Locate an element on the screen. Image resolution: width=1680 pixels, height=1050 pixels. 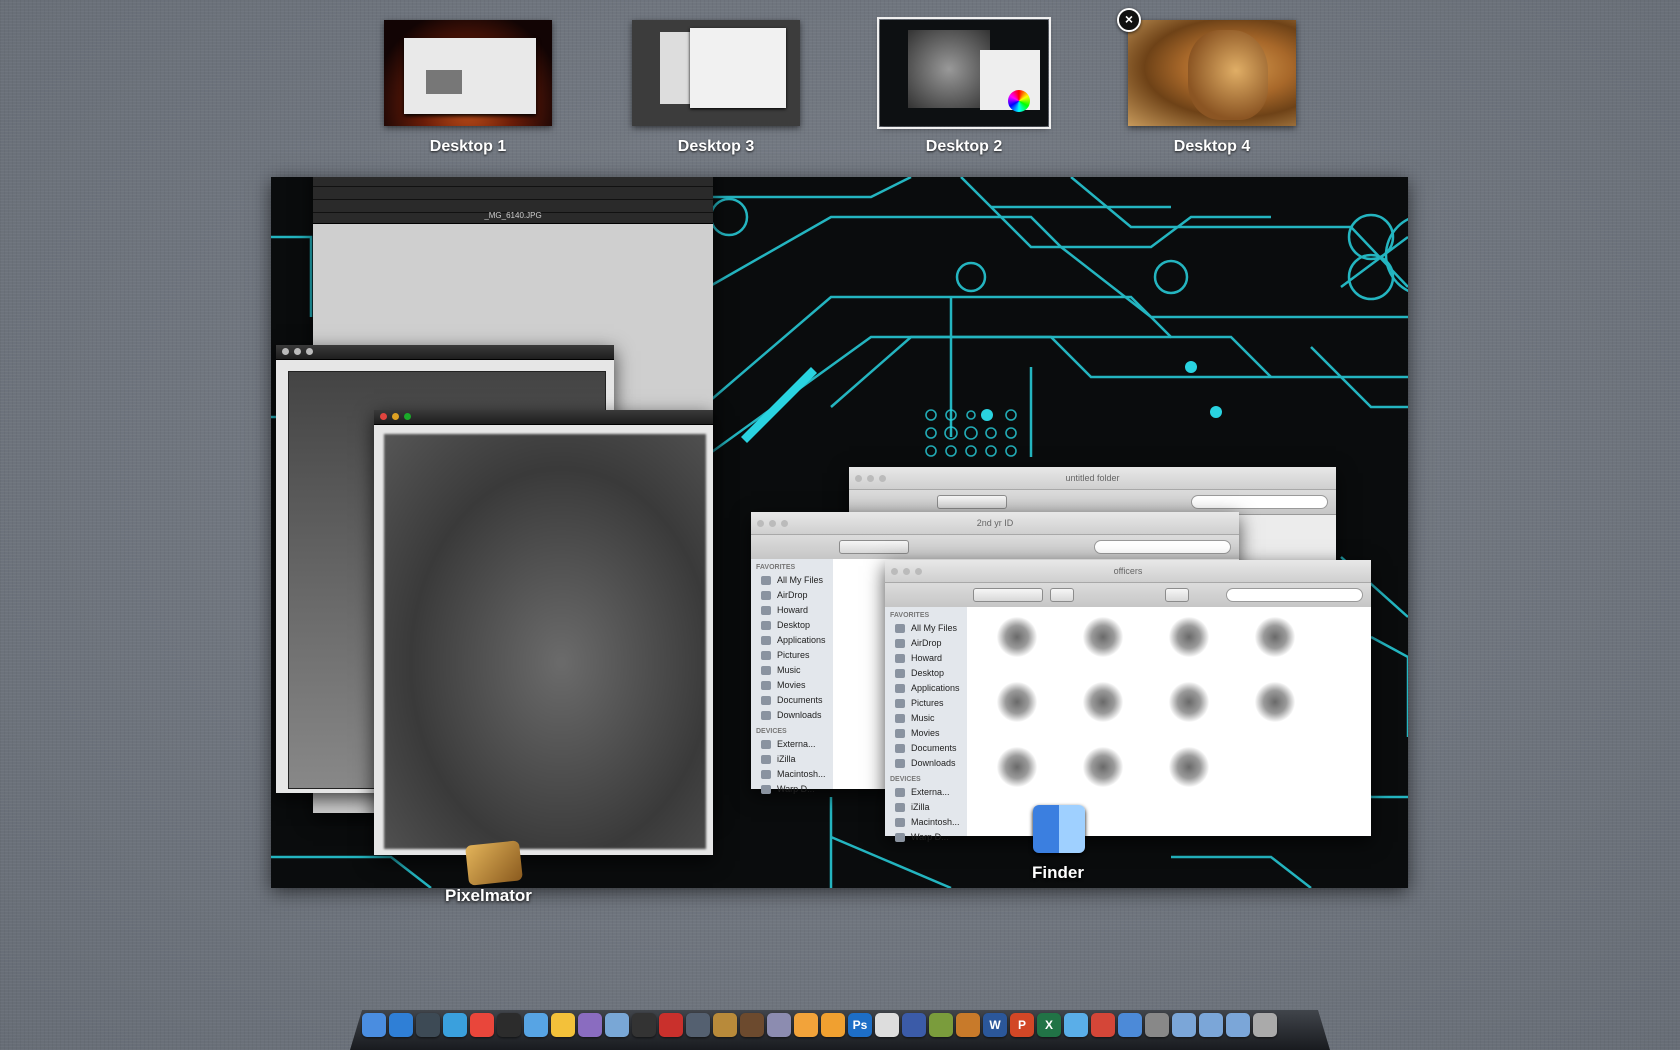
adium-icon is located at coordinates (563, 1025).